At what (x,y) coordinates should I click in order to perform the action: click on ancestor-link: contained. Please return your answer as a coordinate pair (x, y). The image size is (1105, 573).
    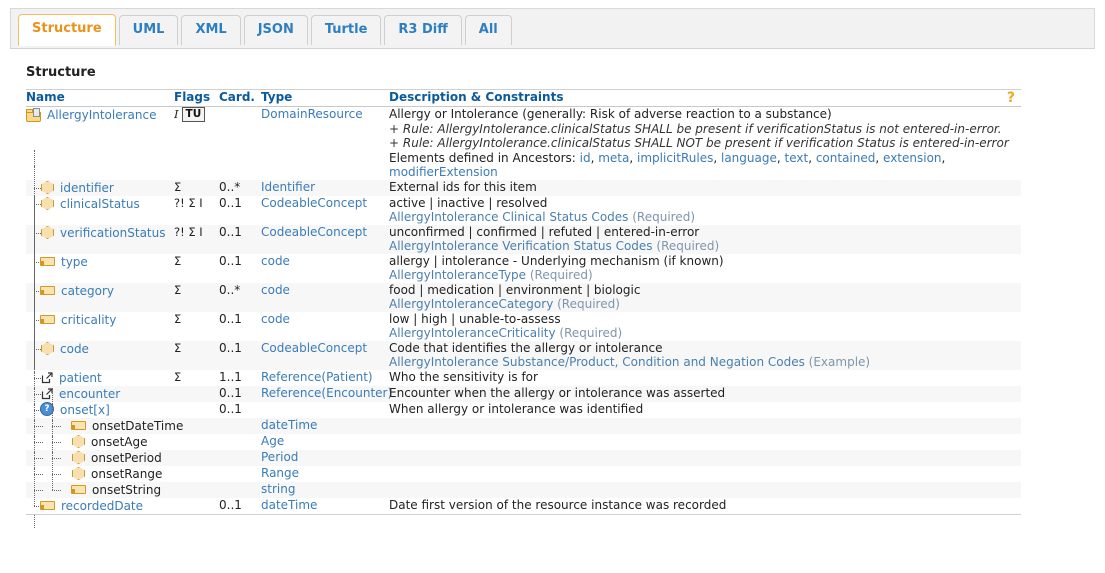
    Looking at the image, I should click on (846, 158).